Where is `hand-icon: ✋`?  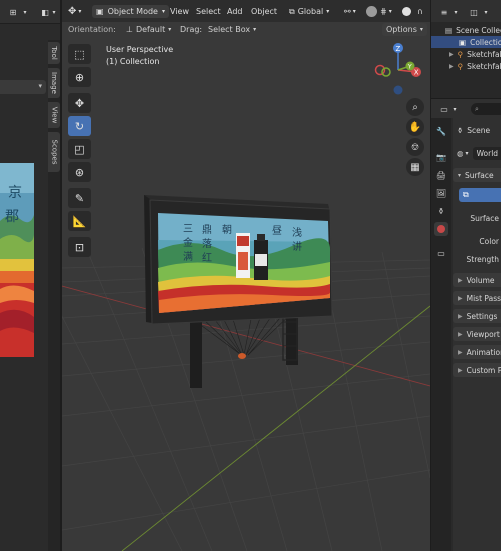
hand-icon: ✋ is located at coordinates (415, 127).